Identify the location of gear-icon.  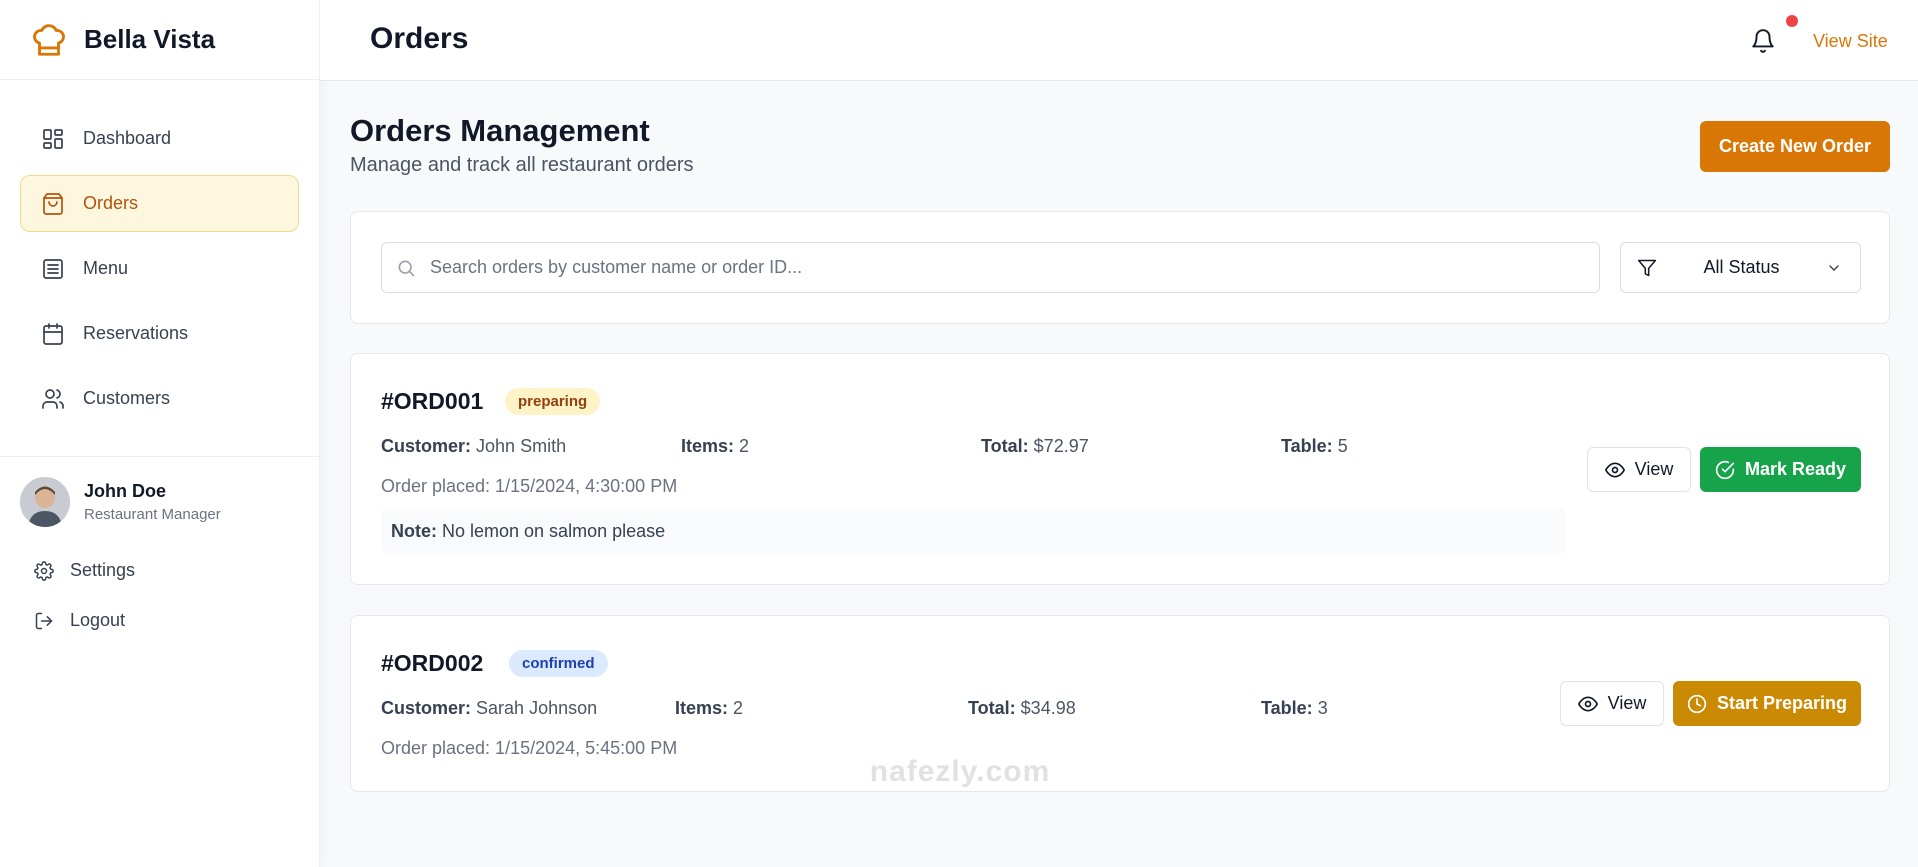
(44, 570).